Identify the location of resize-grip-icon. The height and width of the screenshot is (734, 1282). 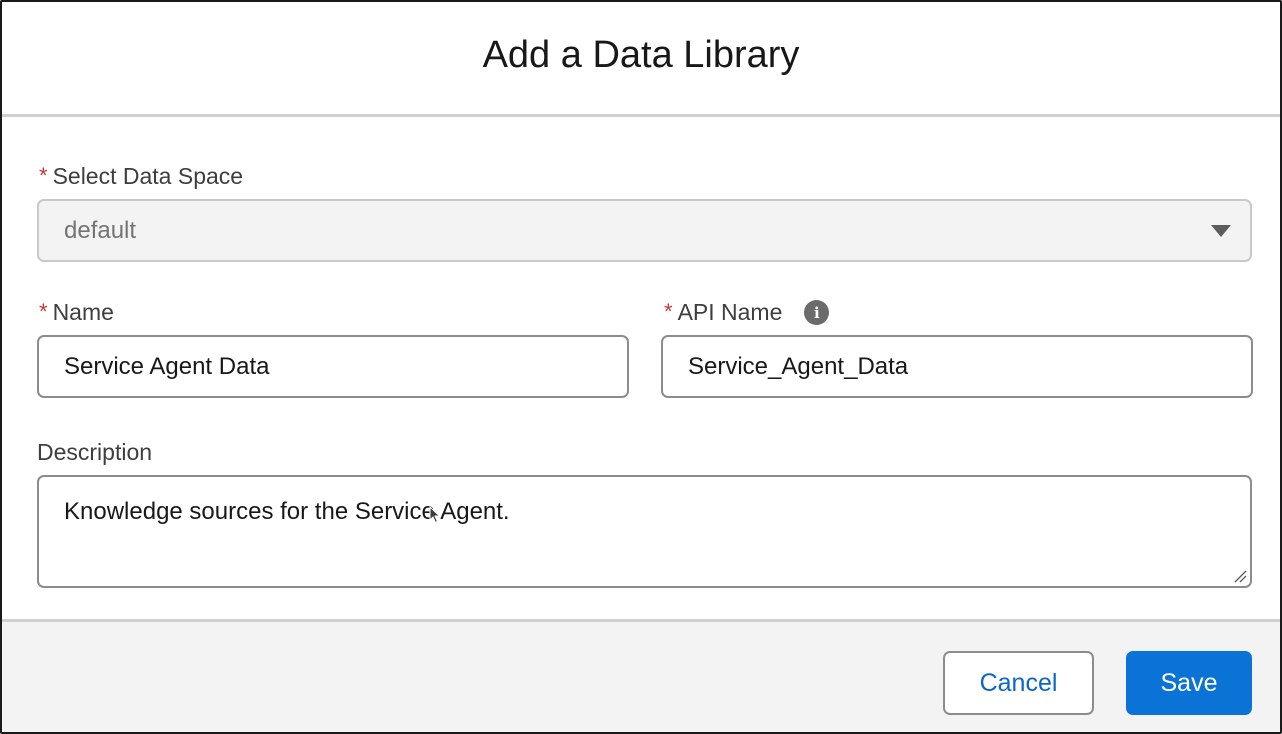
(1240, 576).